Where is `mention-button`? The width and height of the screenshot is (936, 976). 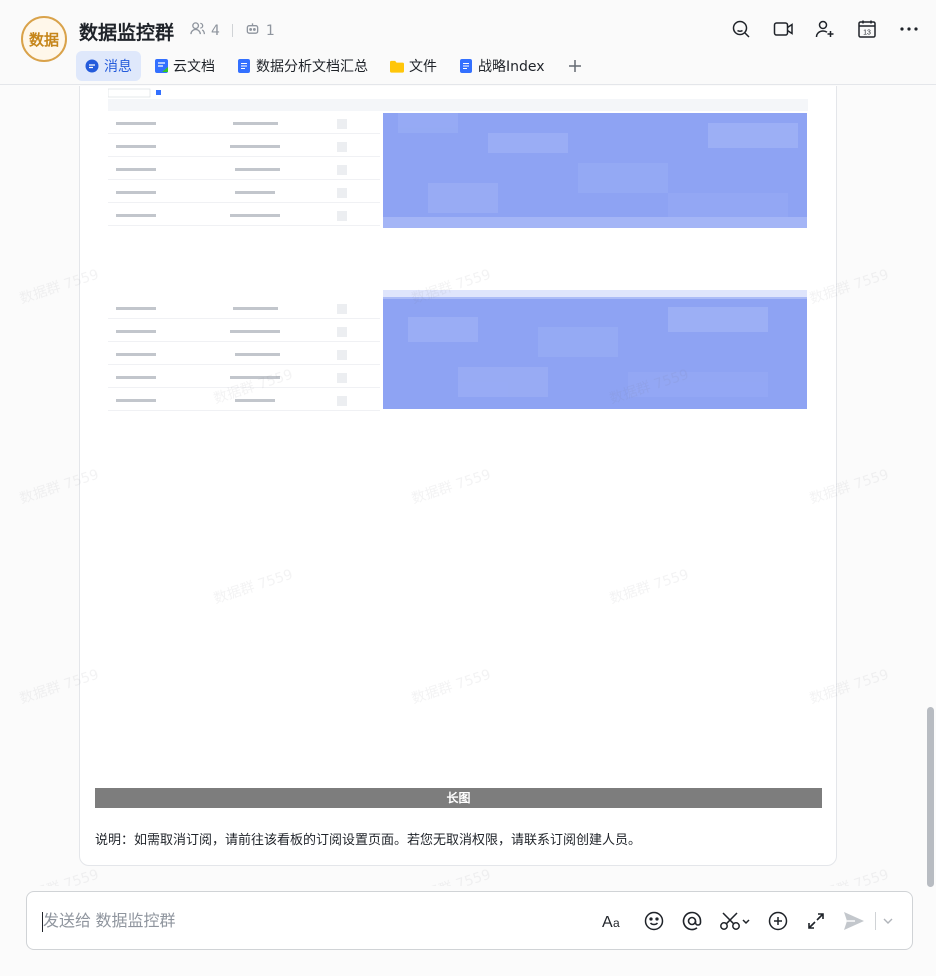
mention-button is located at coordinates (692, 921).